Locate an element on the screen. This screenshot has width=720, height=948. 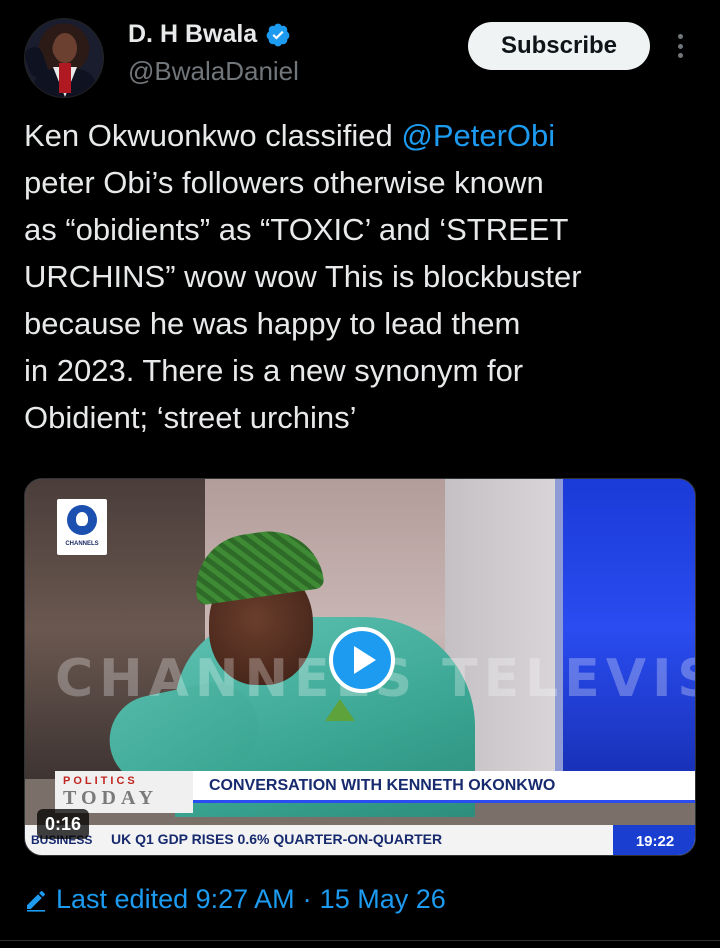
handle: @BwalaDaniel is located at coordinates (213, 71).